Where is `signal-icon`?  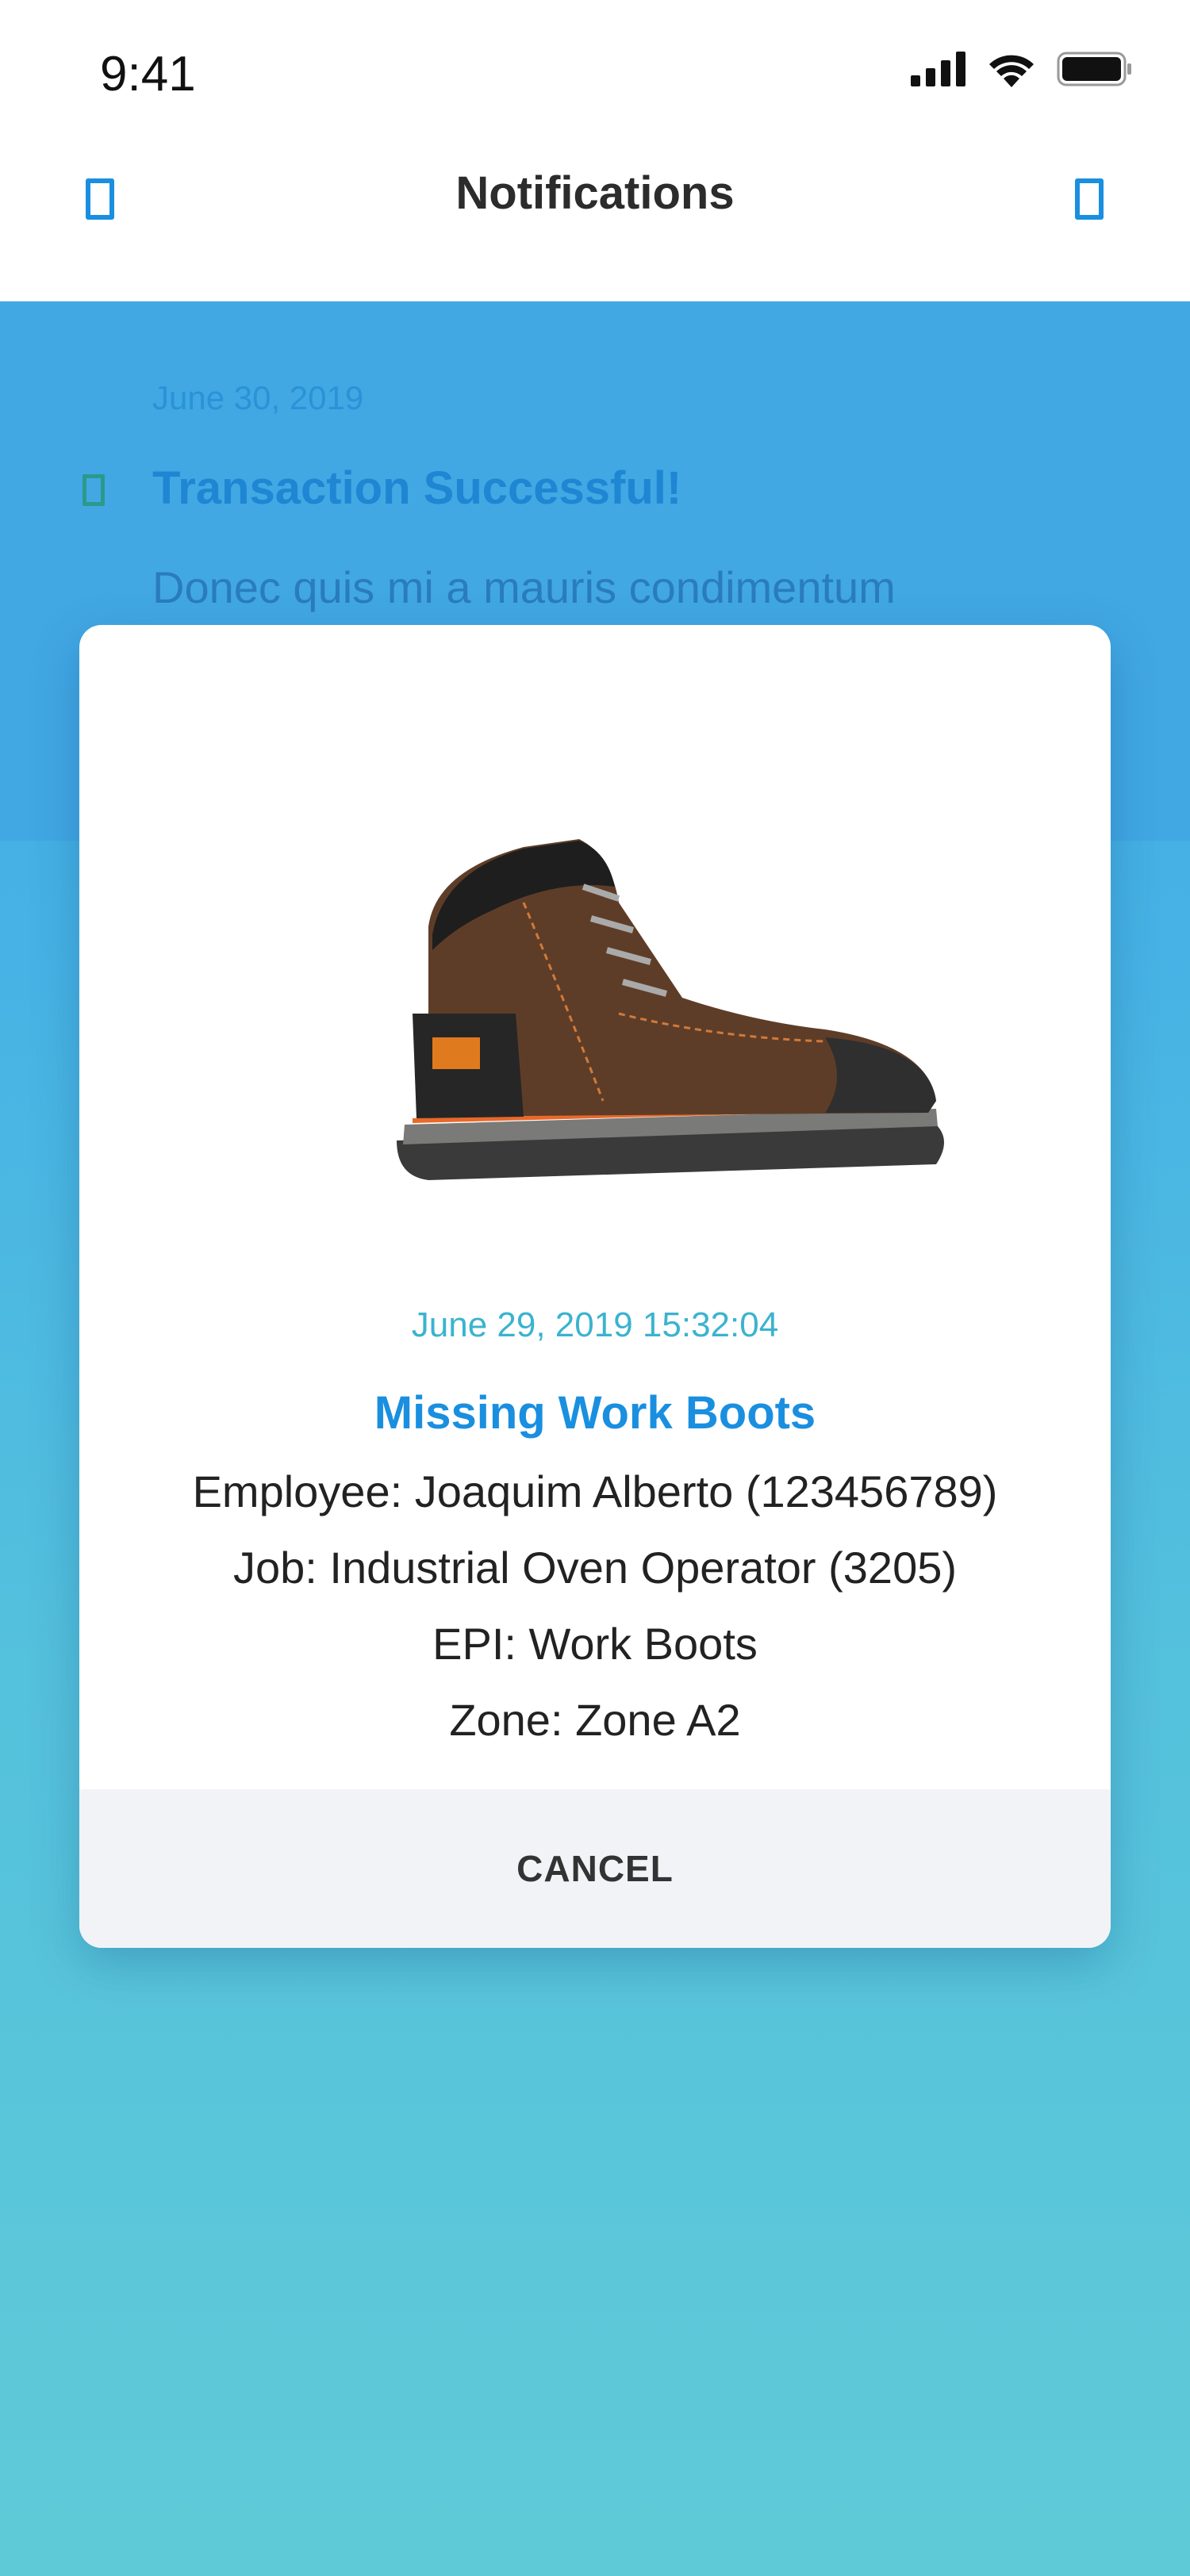
signal-icon is located at coordinates (938, 69).